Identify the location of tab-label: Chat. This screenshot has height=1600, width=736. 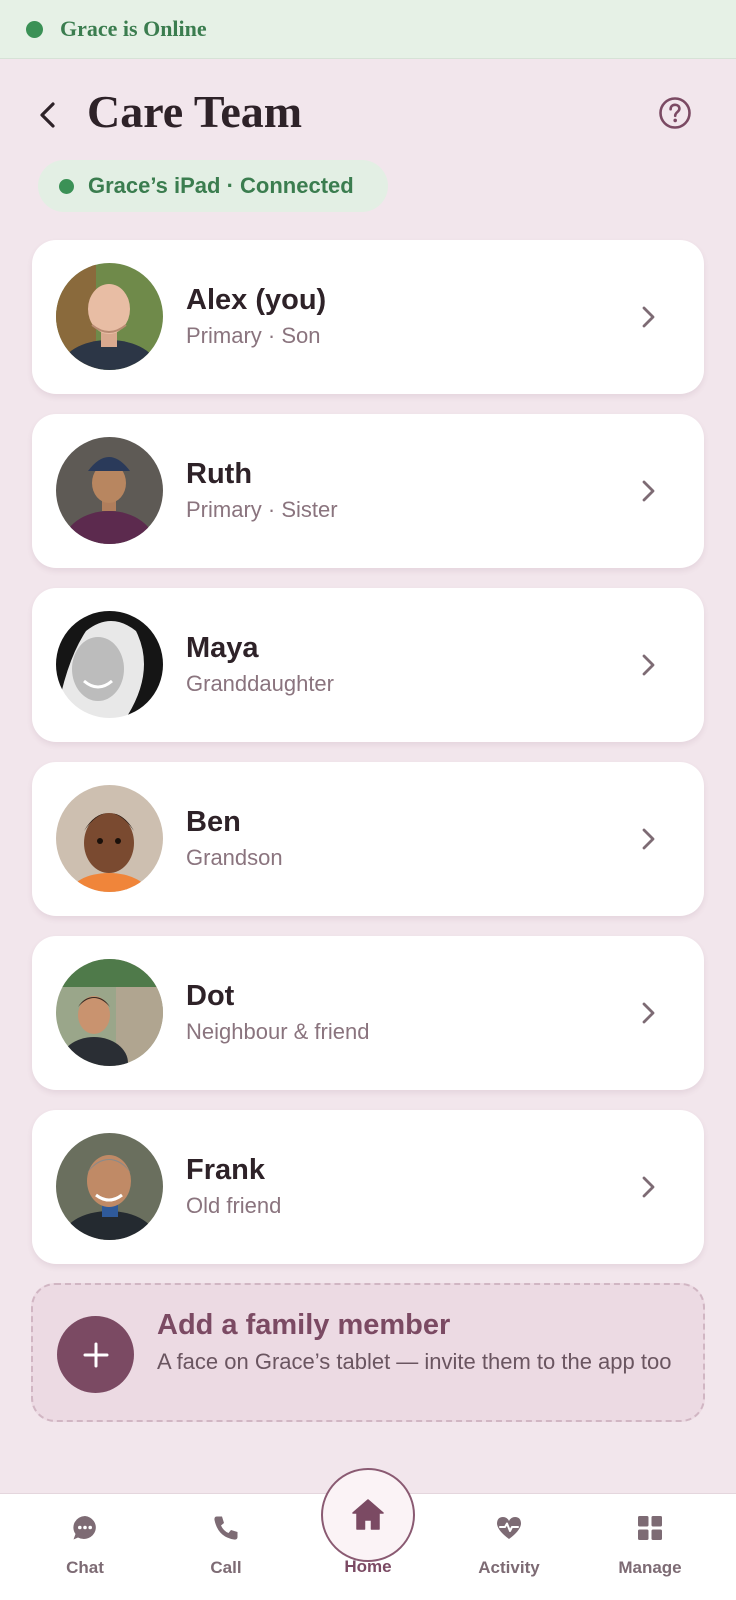
(85, 1567).